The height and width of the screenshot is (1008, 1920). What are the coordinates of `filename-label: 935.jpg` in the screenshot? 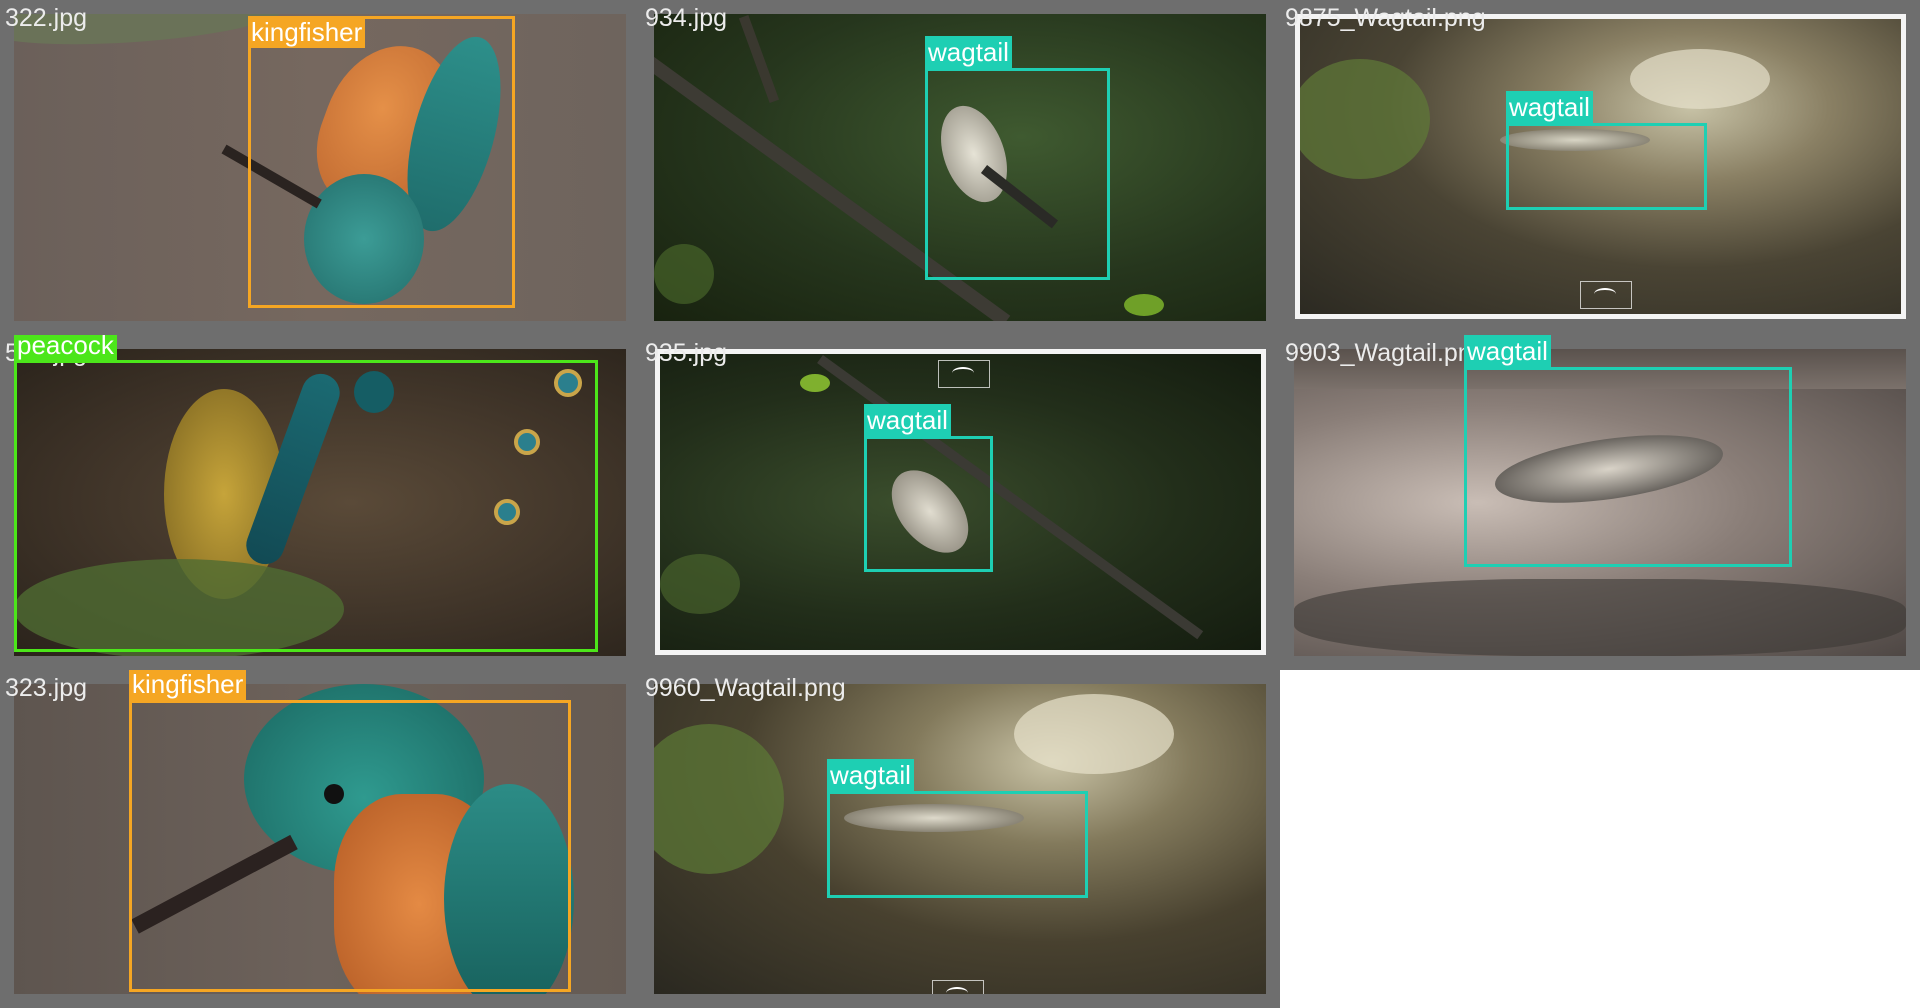 It's located at (686, 353).